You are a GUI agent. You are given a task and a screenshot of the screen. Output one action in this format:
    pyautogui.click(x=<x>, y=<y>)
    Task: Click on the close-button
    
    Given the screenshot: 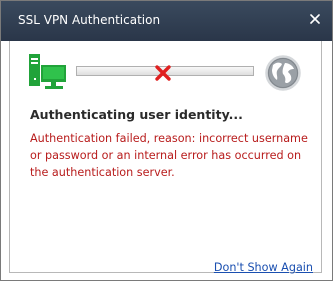 What is the action you would take?
    pyautogui.click(x=315, y=19)
    